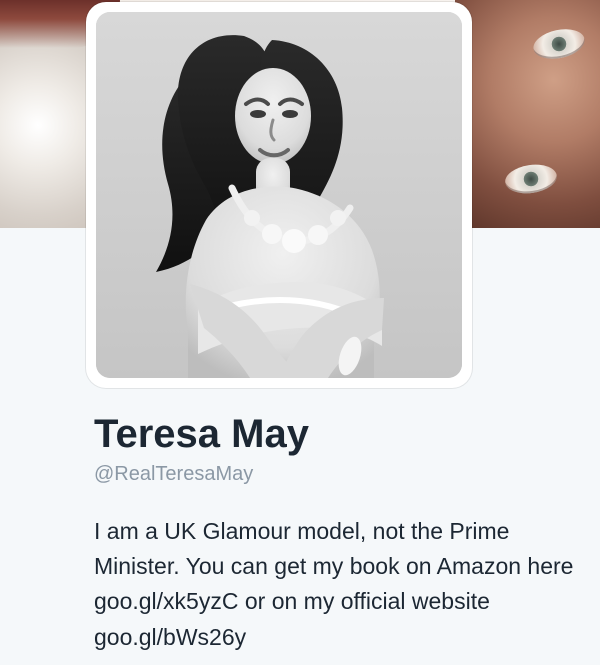 The image size is (600, 665). I want to click on bio-link-amazon: goo.gl/xk5yzC, so click(166, 601).